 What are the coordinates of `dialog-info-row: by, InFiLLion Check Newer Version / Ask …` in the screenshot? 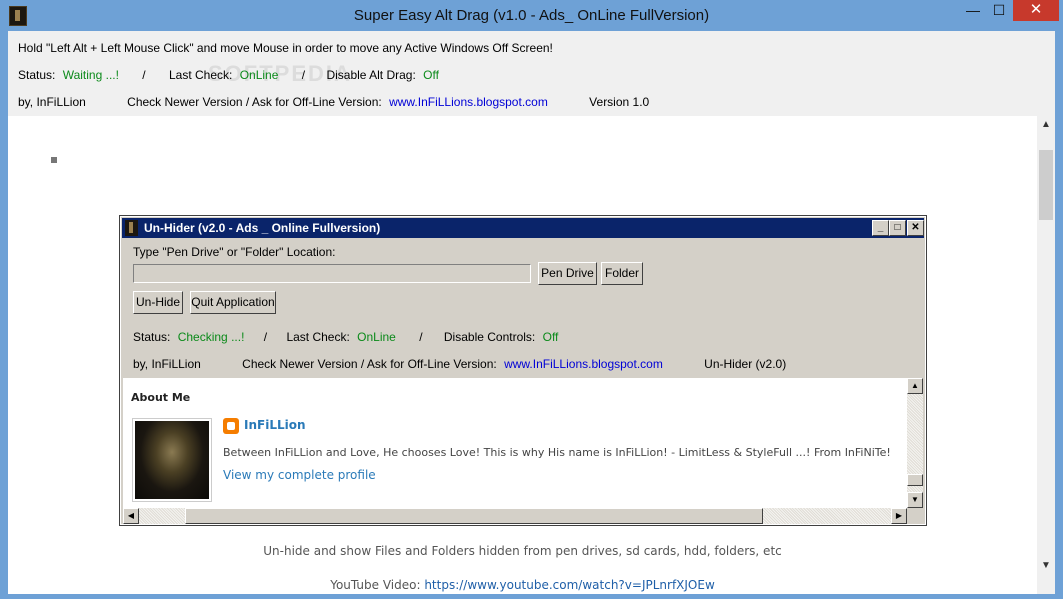 It's located at (459, 364).